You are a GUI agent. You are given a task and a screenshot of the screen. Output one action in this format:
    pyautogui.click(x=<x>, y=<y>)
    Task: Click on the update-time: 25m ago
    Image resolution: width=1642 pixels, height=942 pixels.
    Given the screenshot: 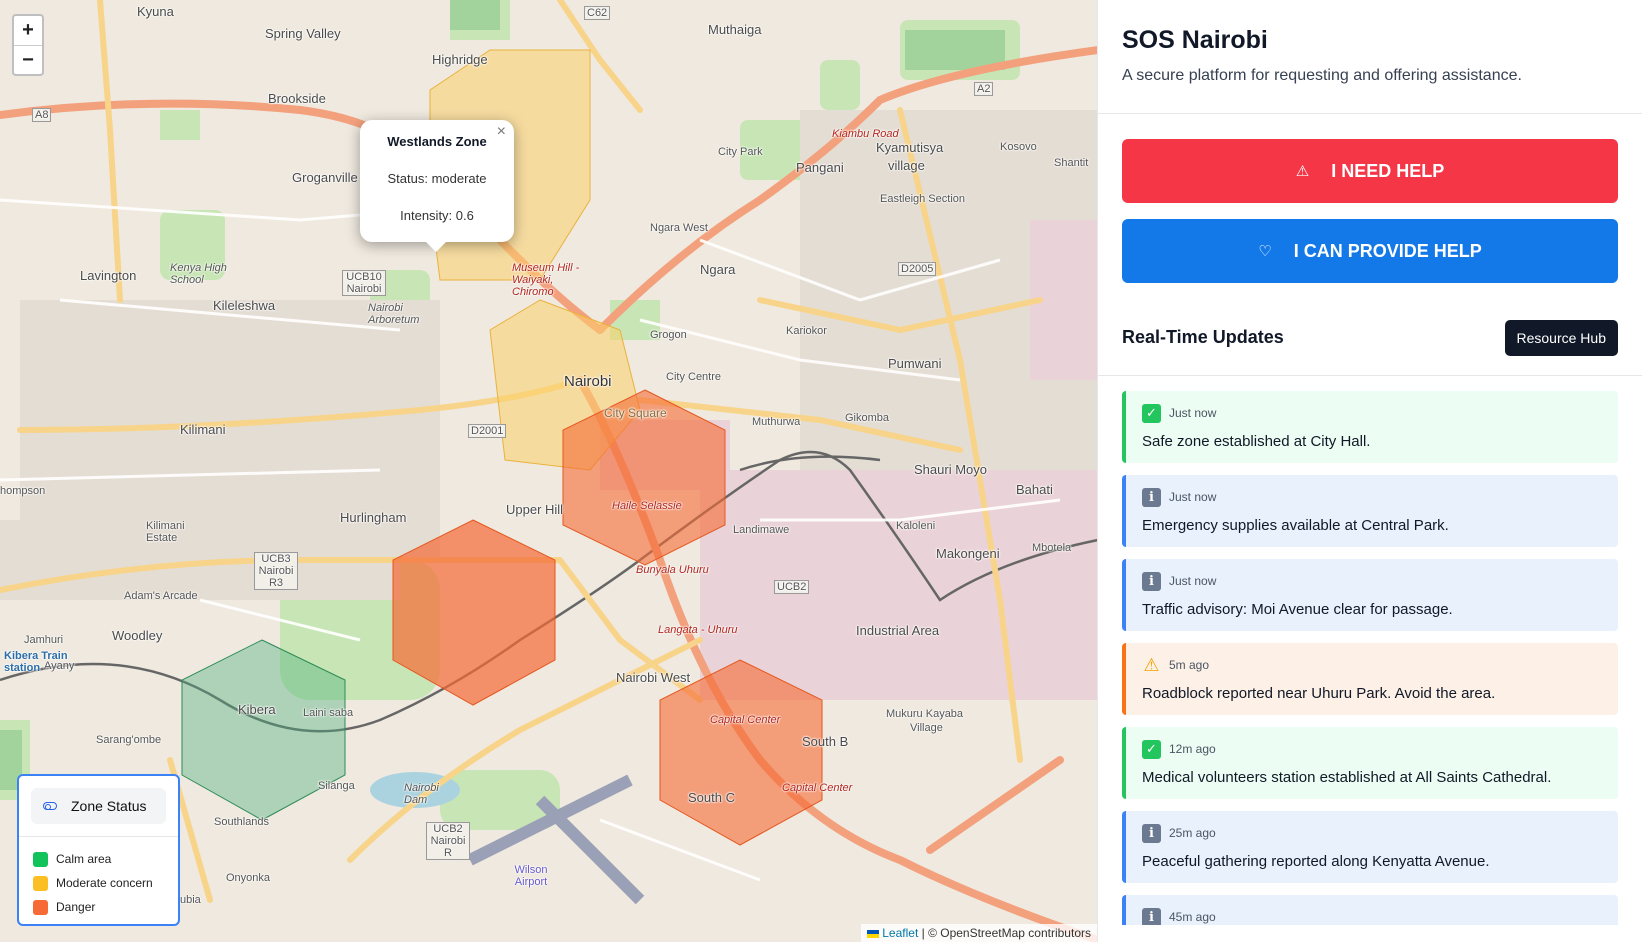 What is the action you would take?
    pyautogui.click(x=1192, y=833)
    